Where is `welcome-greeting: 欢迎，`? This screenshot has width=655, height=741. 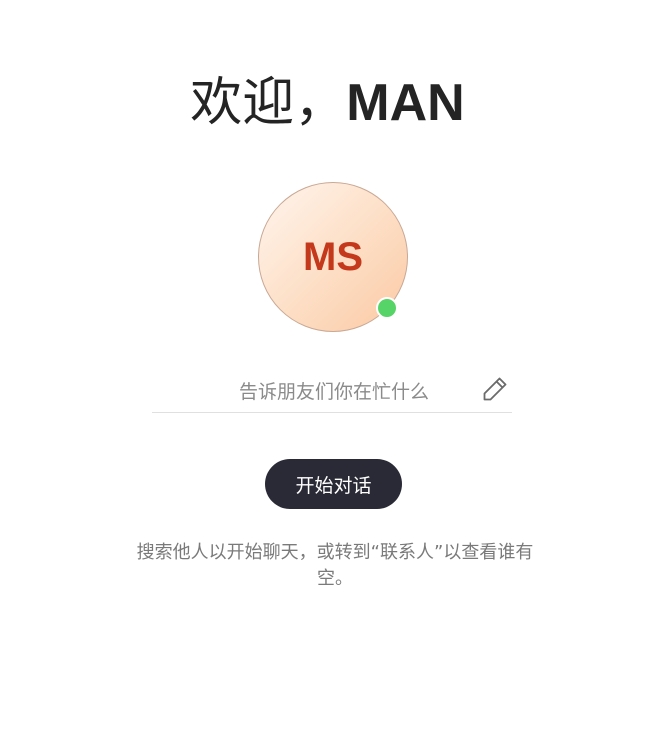 welcome-greeting: 欢迎， is located at coordinates (268, 103).